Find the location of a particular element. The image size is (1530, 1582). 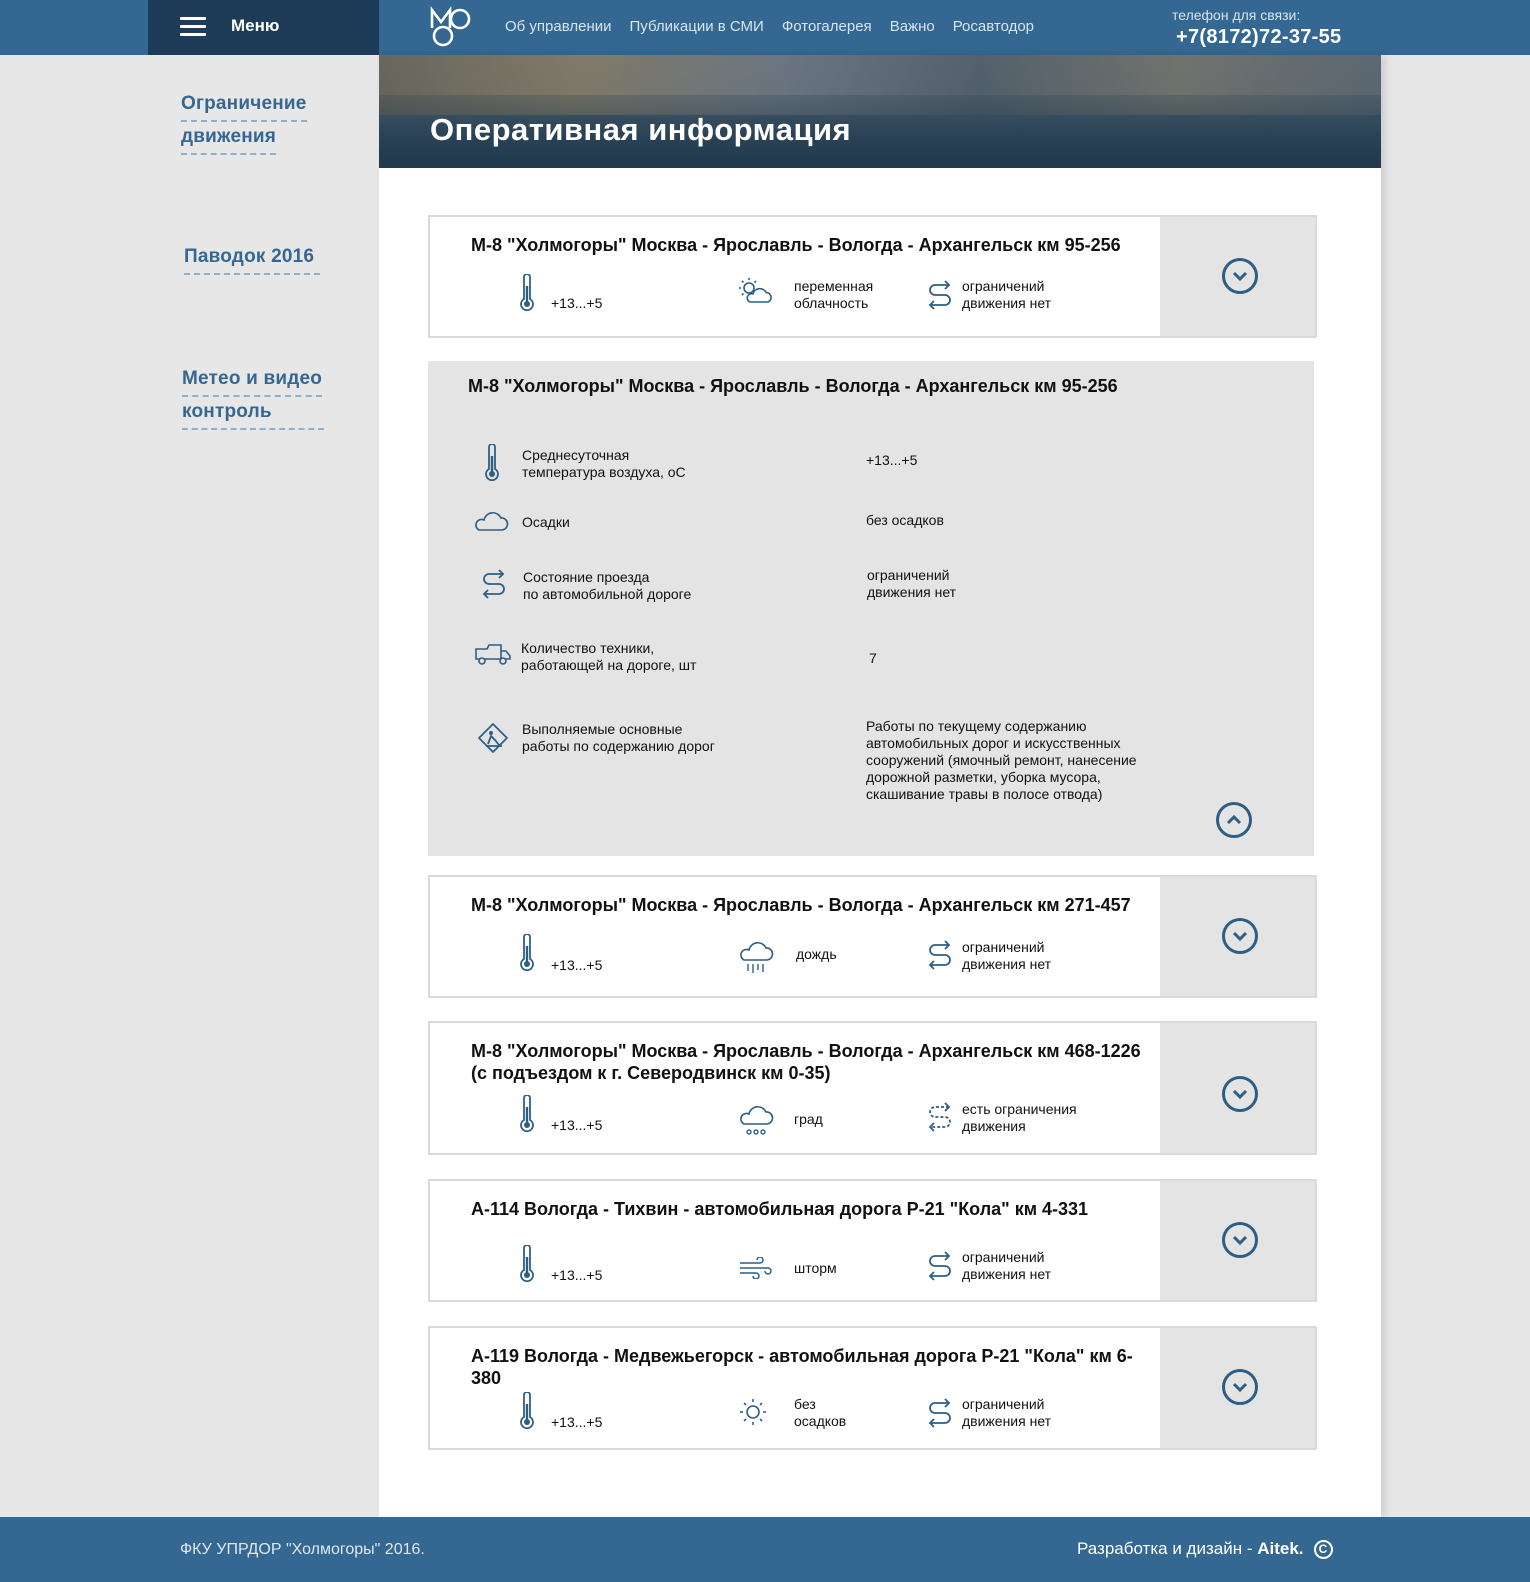

weather-text: без осадков is located at coordinates (820, 1412).